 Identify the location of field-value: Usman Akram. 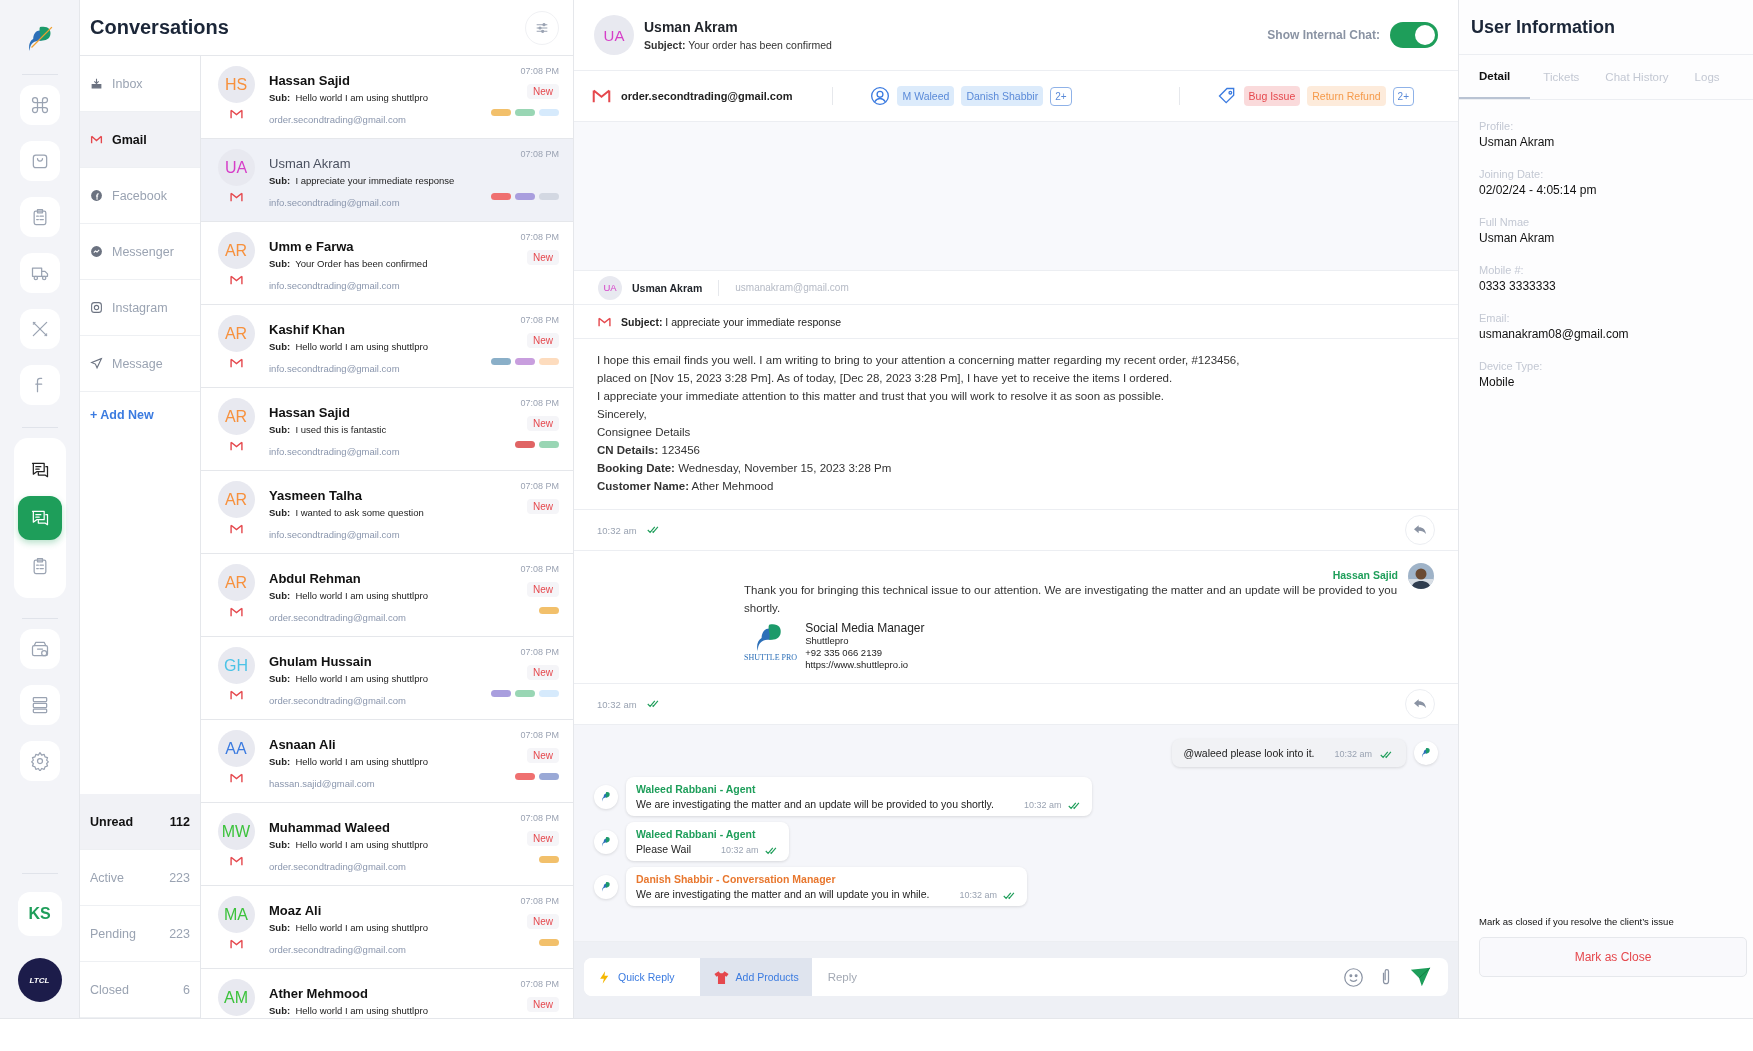
(1517, 238).